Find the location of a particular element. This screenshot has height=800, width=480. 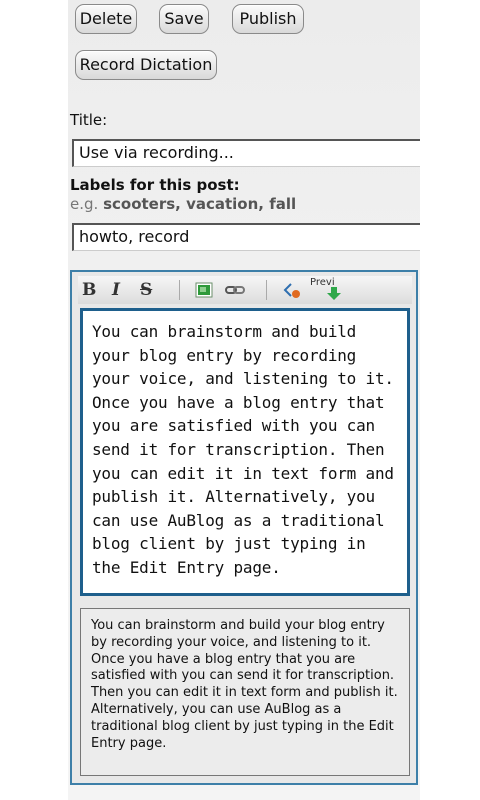

html-source-icon is located at coordinates (293, 290).